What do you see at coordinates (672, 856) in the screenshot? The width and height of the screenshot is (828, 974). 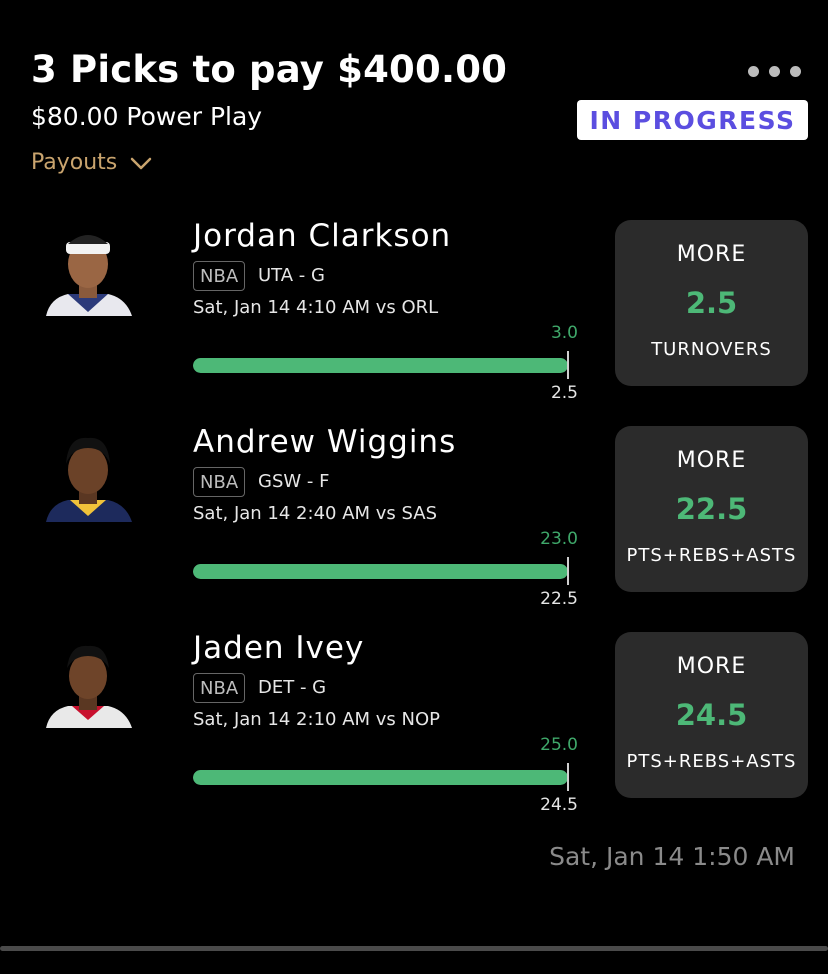 I see `entry-timestamp: Sat, Jan 14 1:50 AM` at bounding box center [672, 856].